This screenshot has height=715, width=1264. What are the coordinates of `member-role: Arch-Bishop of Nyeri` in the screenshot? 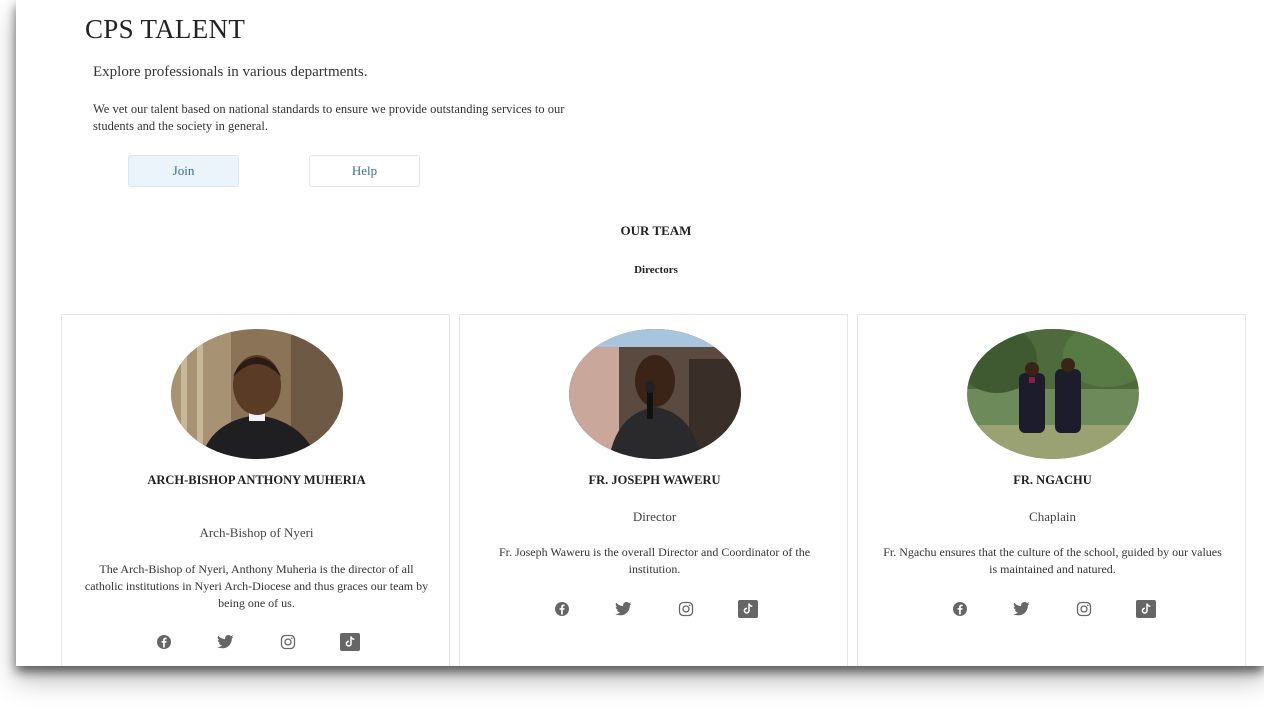 It's located at (256, 532).